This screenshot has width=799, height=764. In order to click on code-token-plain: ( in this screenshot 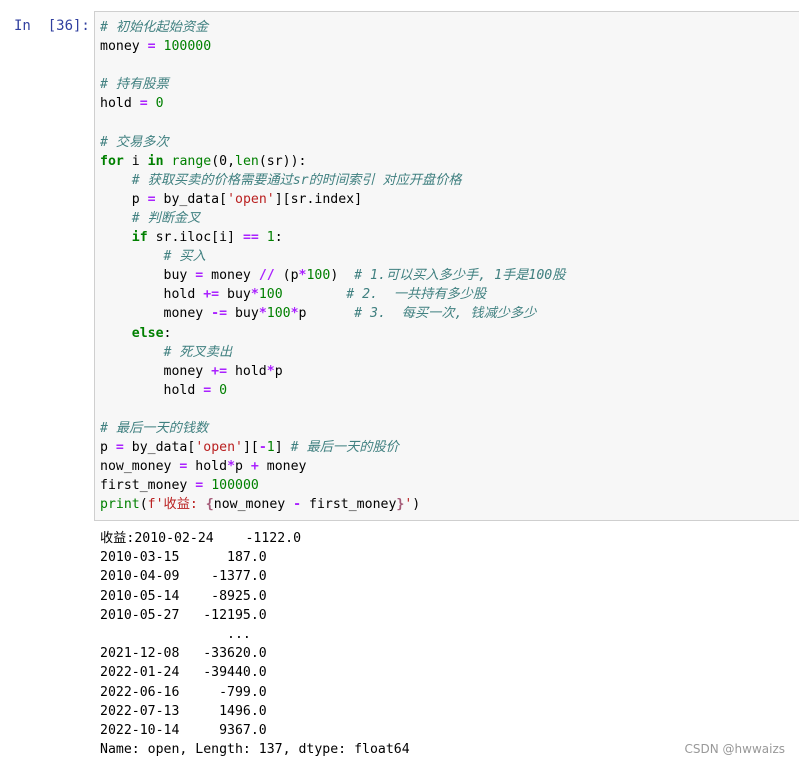, I will do `click(143, 505)`.